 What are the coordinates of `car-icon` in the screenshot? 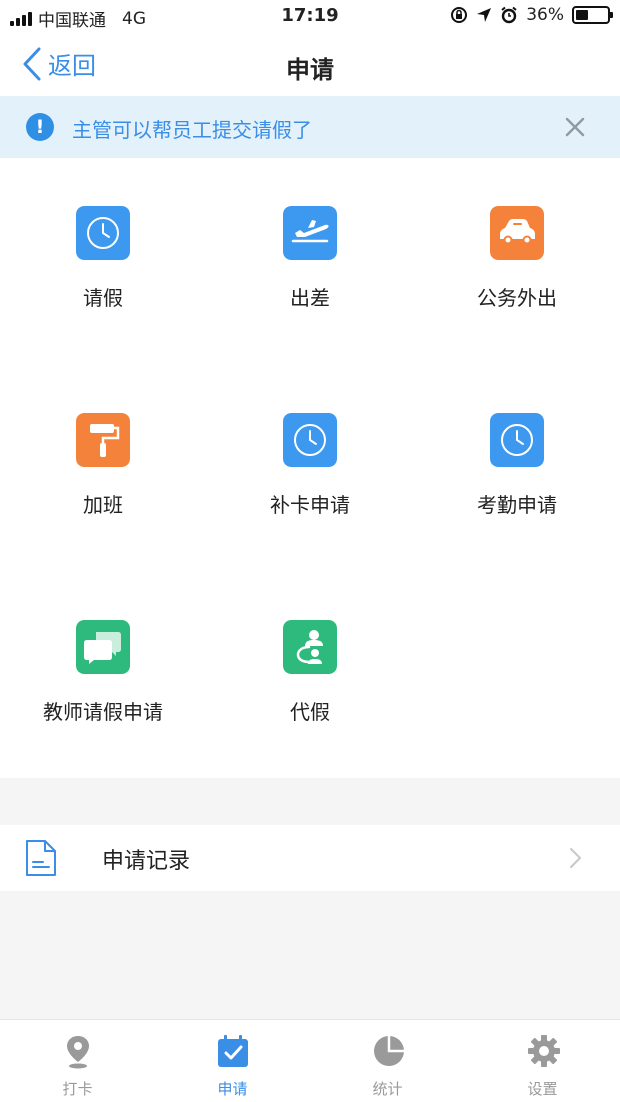 It's located at (517, 233).